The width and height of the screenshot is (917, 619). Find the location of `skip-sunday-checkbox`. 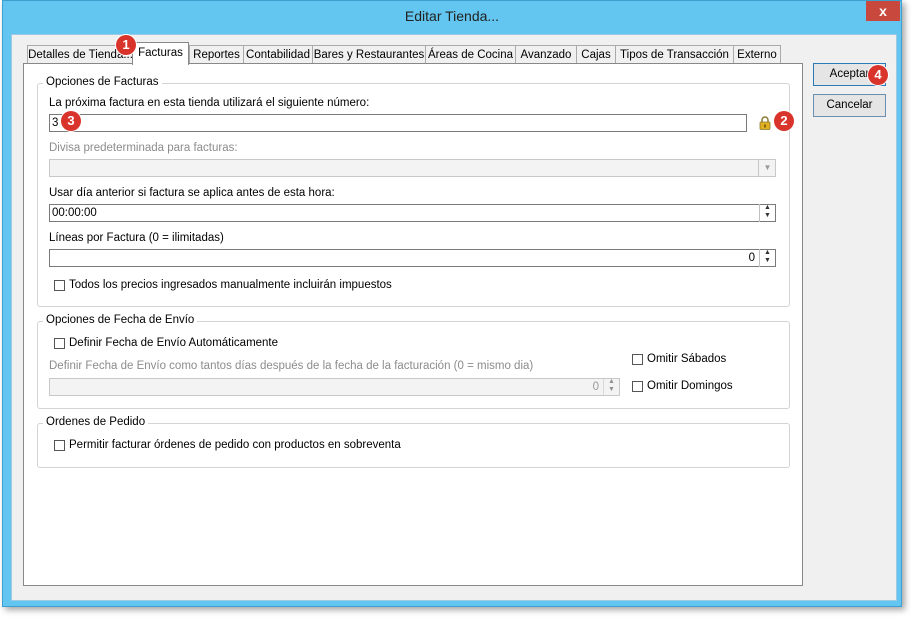

skip-sunday-checkbox is located at coordinates (637, 386).